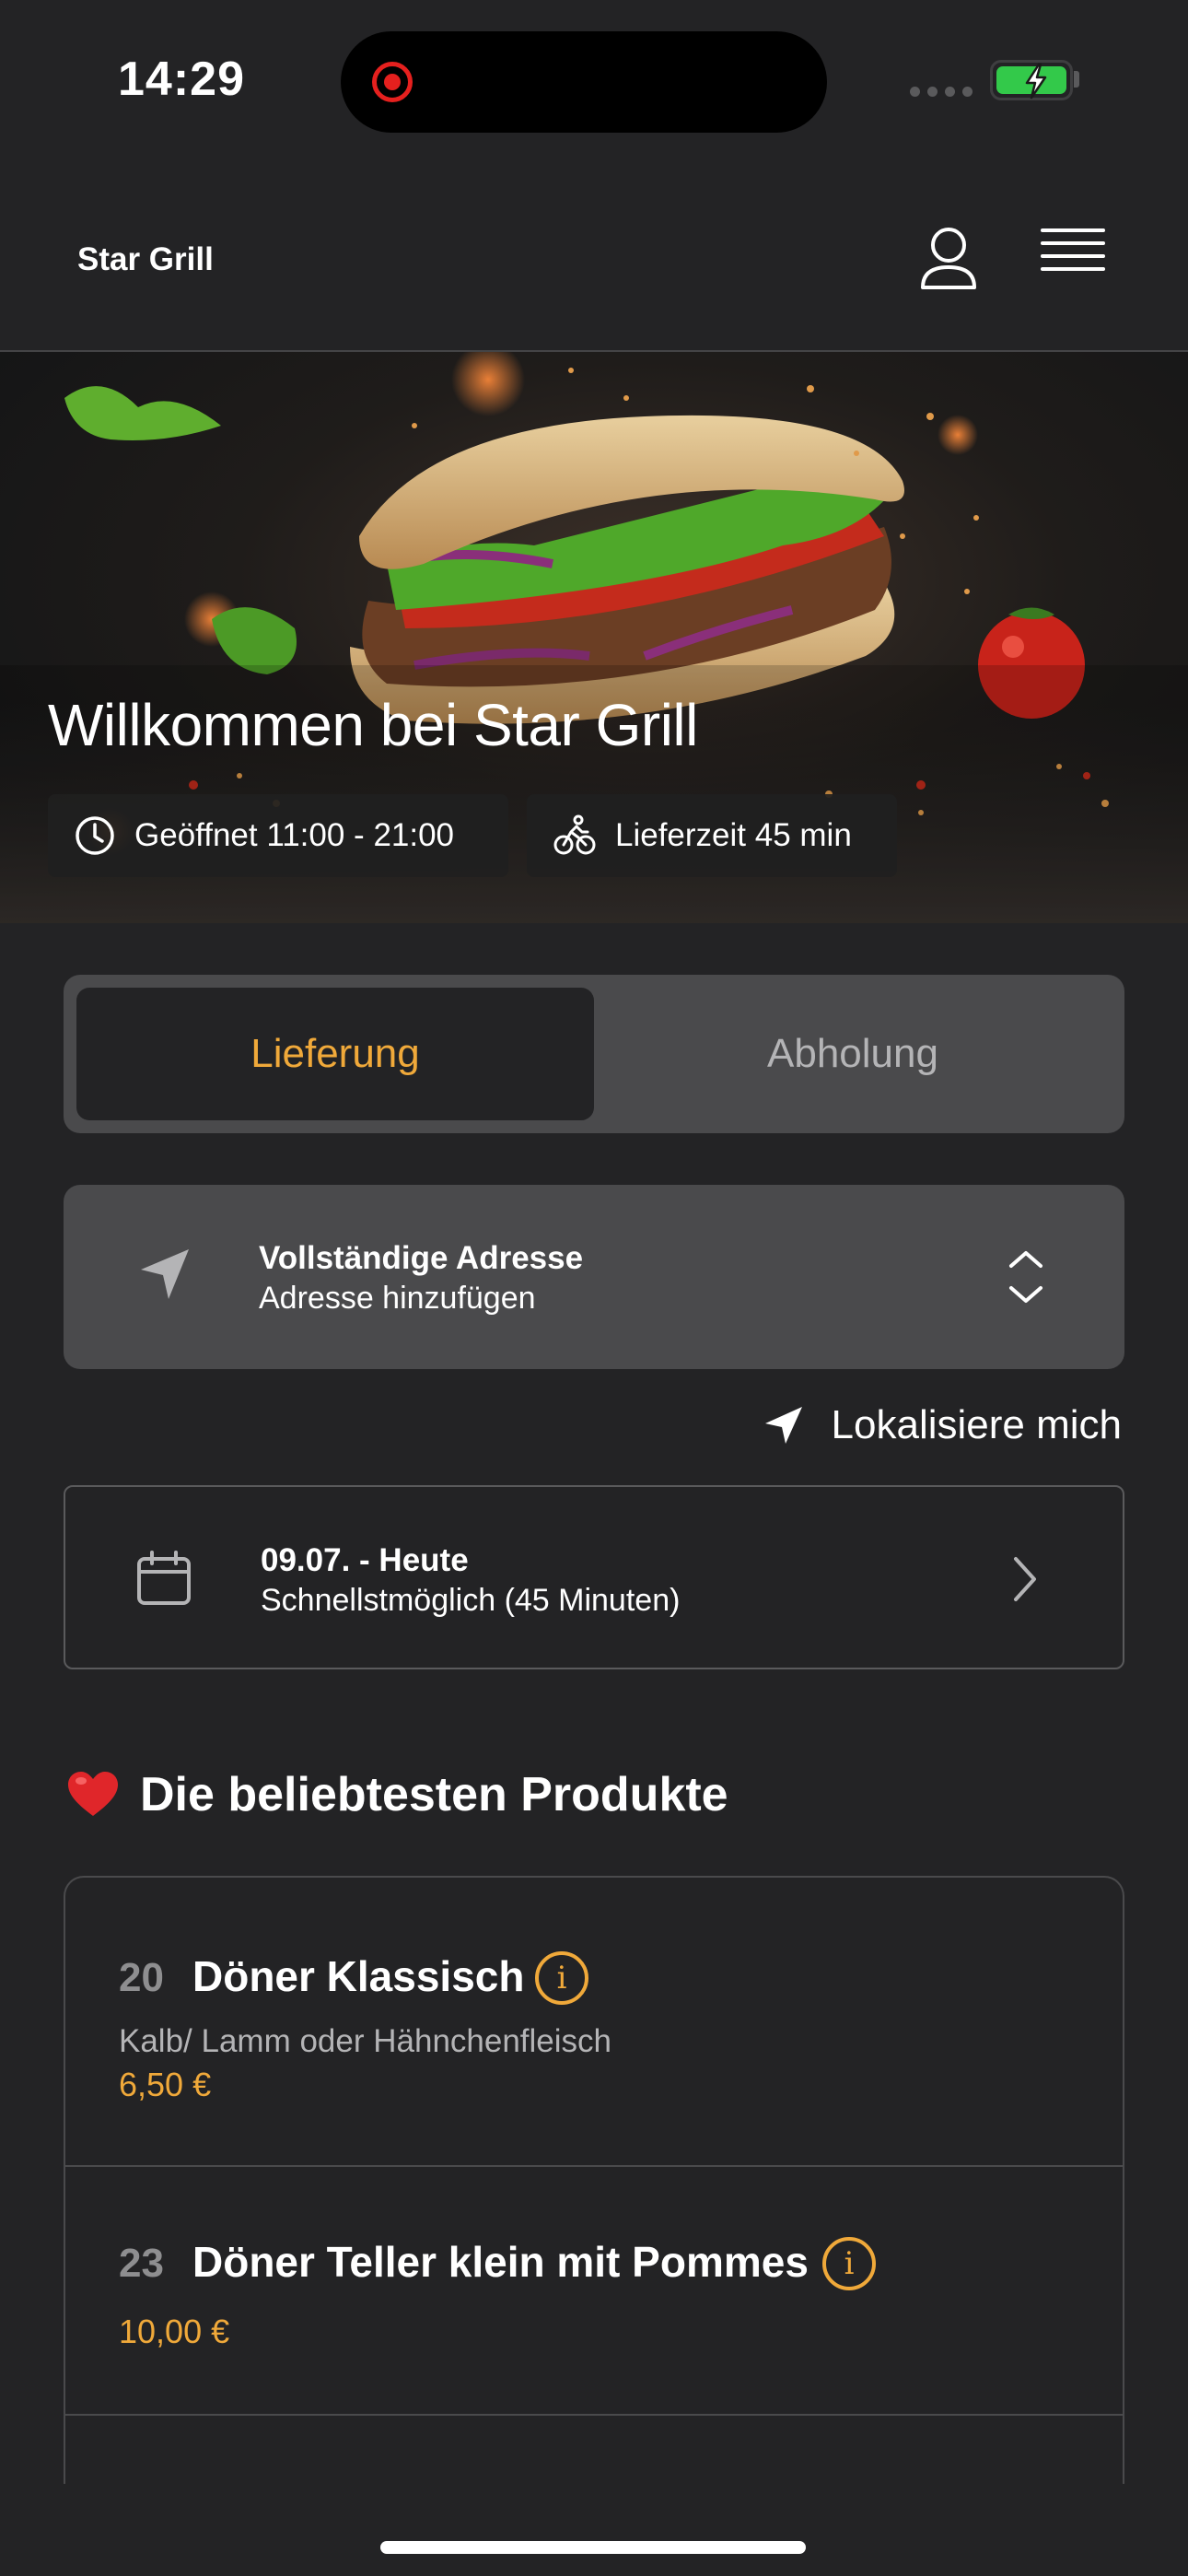 The height and width of the screenshot is (2576, 1188). I want to click on charging-bolt-icon, so click(1036, 81).